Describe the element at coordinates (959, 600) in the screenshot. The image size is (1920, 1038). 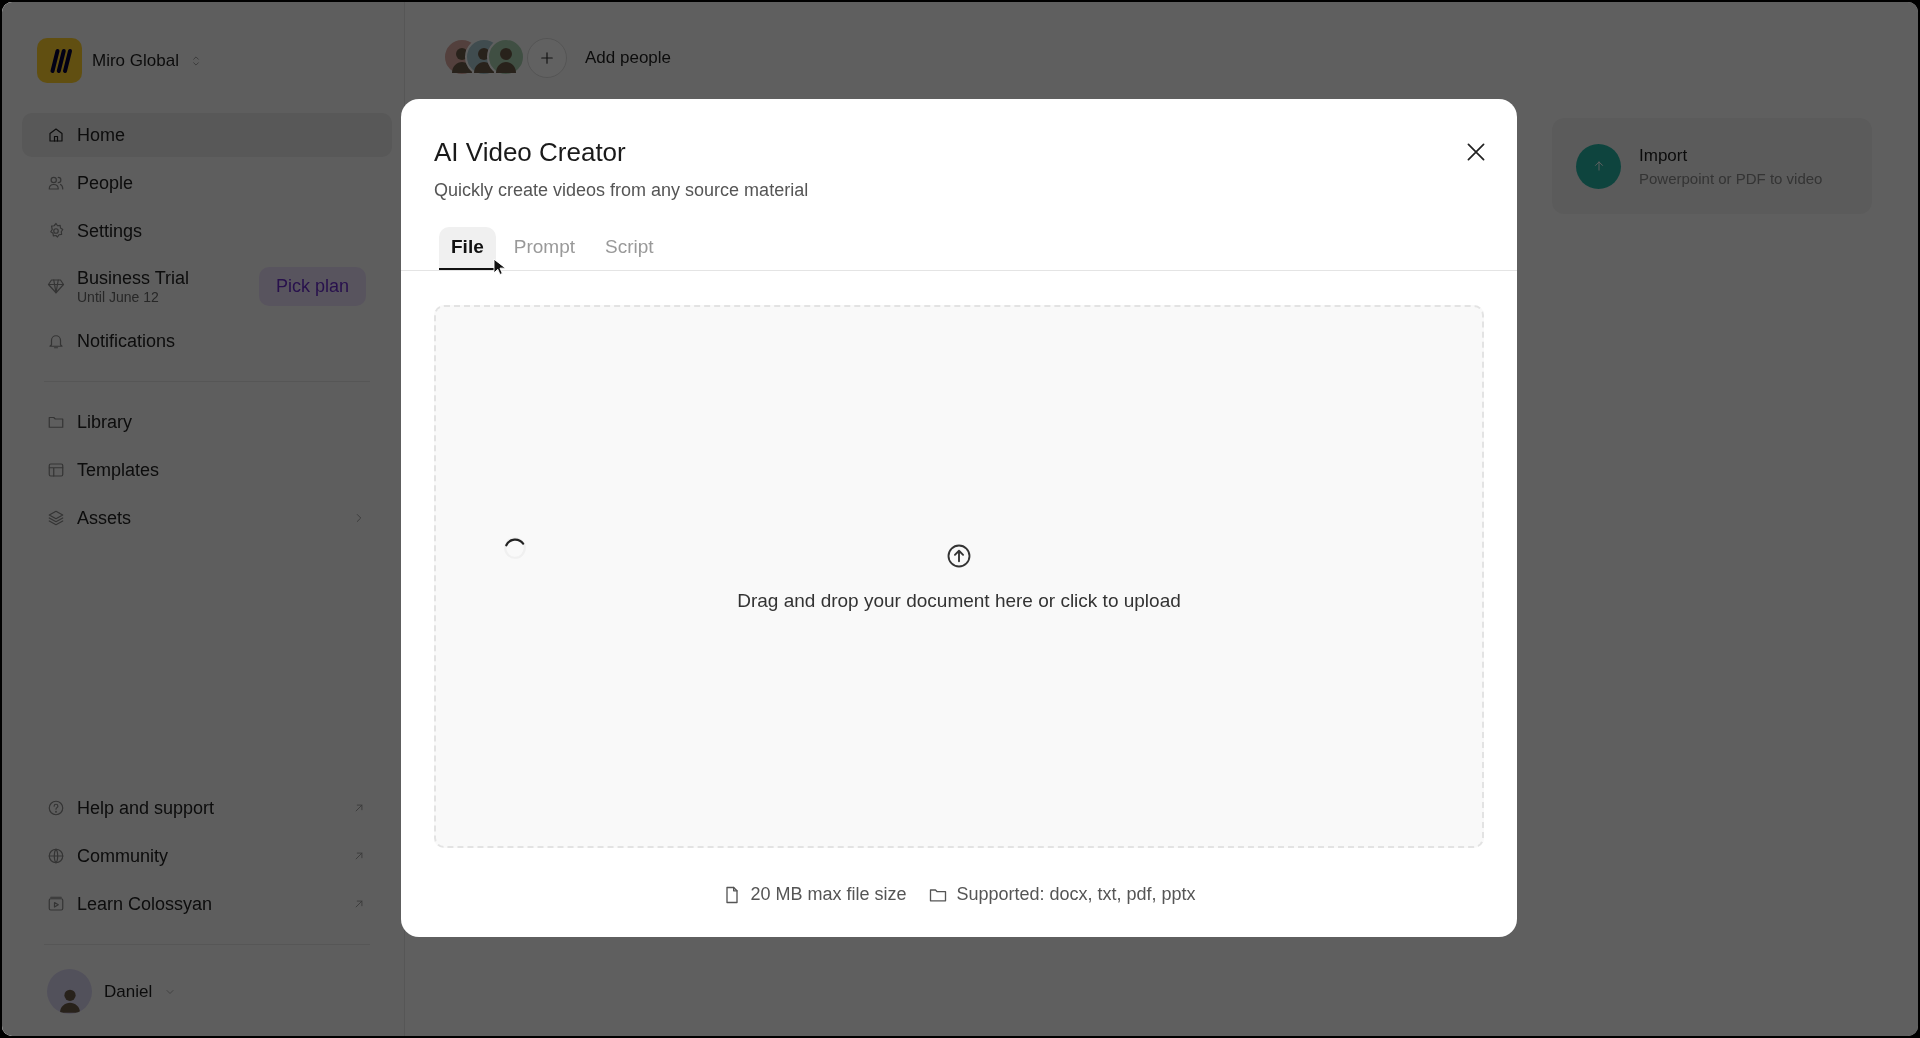
I see `dropzone-text: Drag and drop your document here or click to upload` at that location.